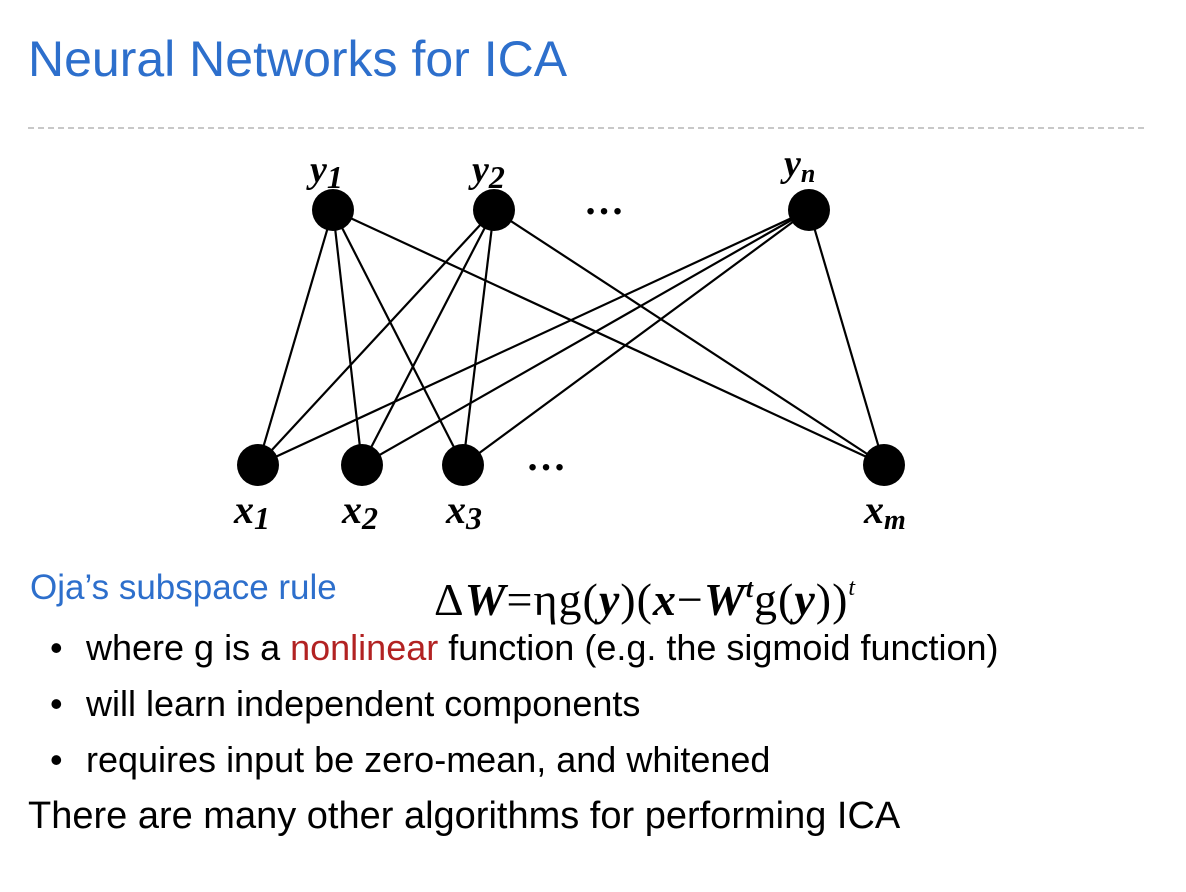 The height and width of the screenshot is (892, 1186). I want to click on formula-w2: W, so click(724, 599).